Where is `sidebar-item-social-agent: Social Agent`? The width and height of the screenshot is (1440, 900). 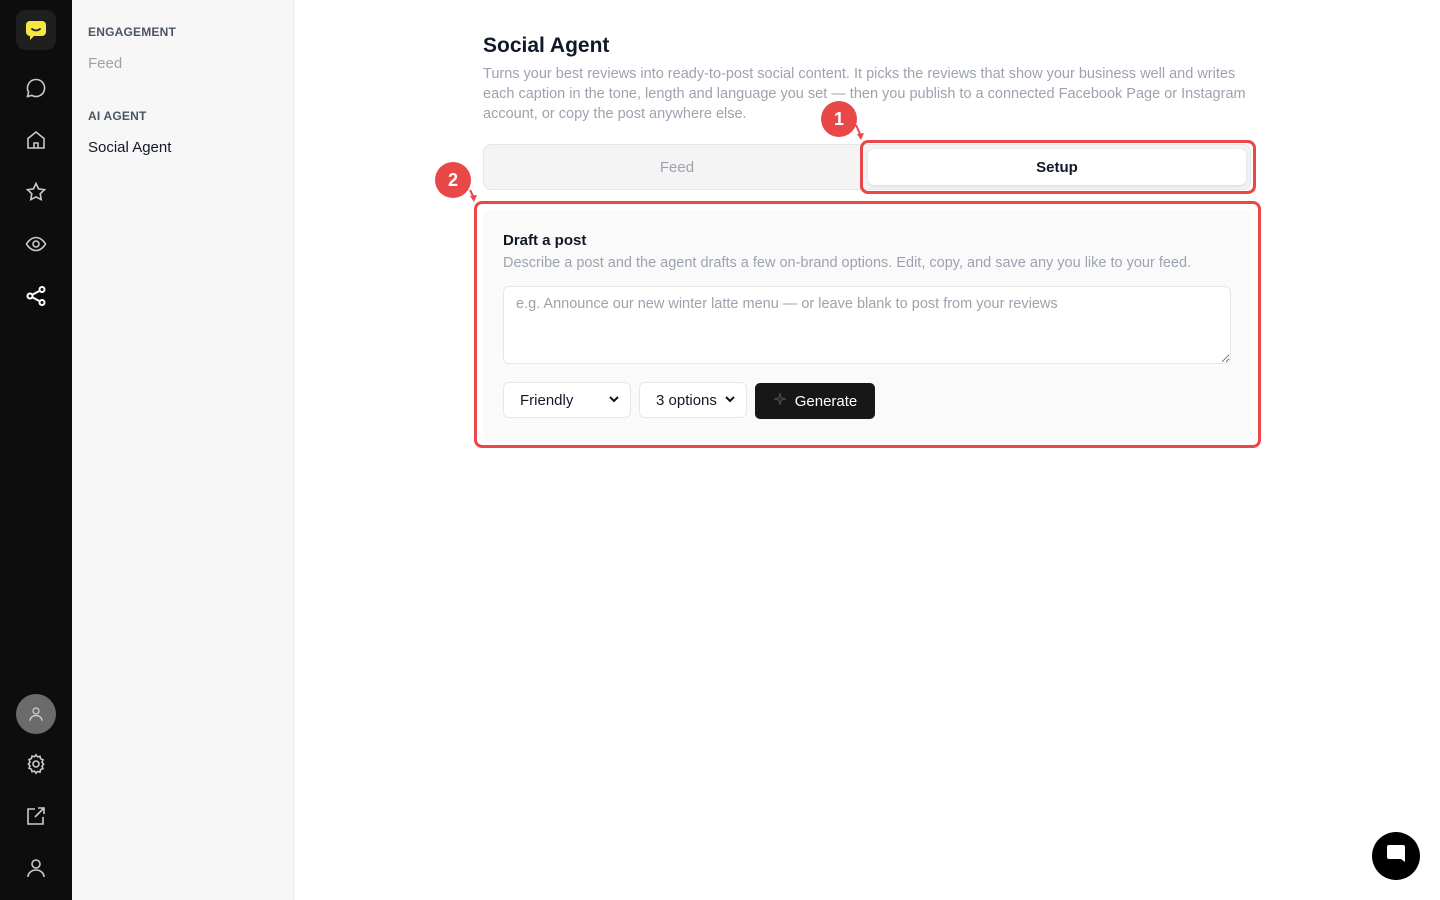
sidebar-item-social-agent: Social Agent is located at coordinates (129, 147).